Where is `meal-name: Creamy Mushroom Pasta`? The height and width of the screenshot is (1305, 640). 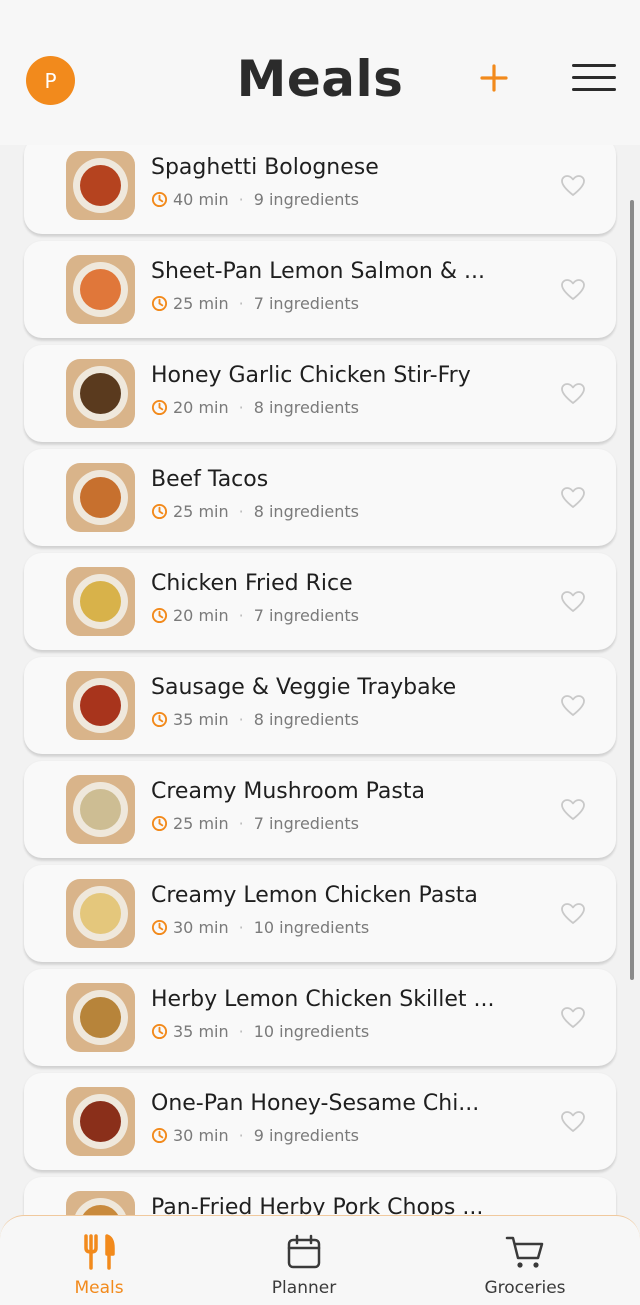 meal-name: Creamy Mushroom Pasta is located at coordinates (288, 791).